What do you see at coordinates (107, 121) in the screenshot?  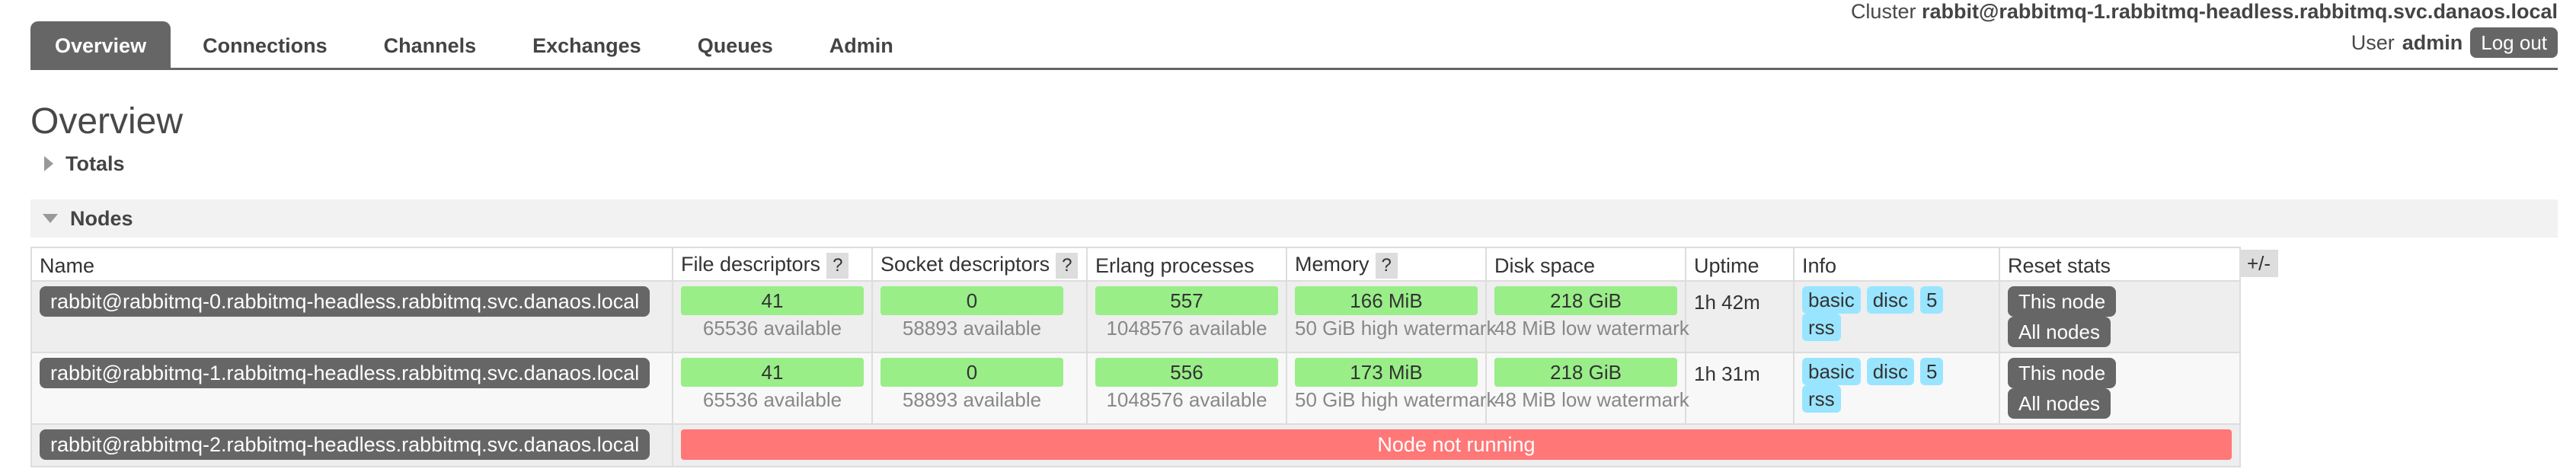 I see `page-title: Overview` at bounding box center [107, 121].